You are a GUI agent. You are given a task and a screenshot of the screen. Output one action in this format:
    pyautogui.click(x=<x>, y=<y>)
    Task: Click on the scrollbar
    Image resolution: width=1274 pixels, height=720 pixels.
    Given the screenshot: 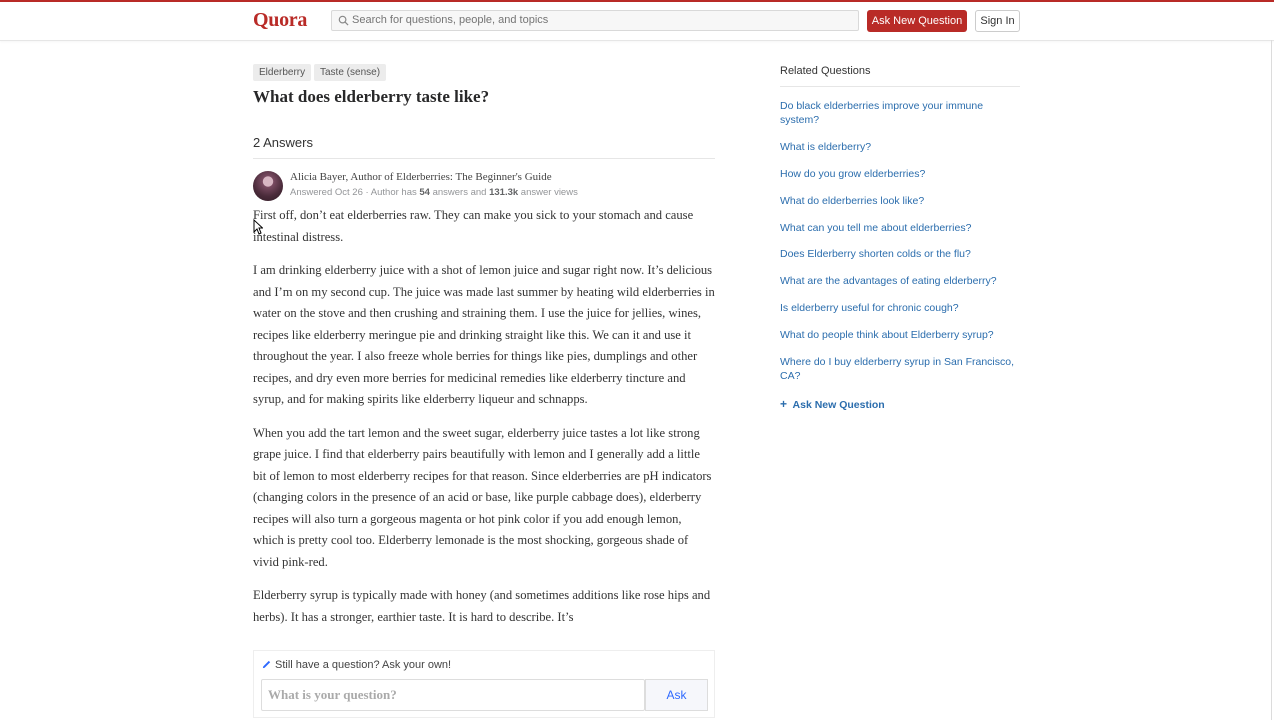 What is the action you would take?
    pyautogui.click(x=1271, y=380)
    